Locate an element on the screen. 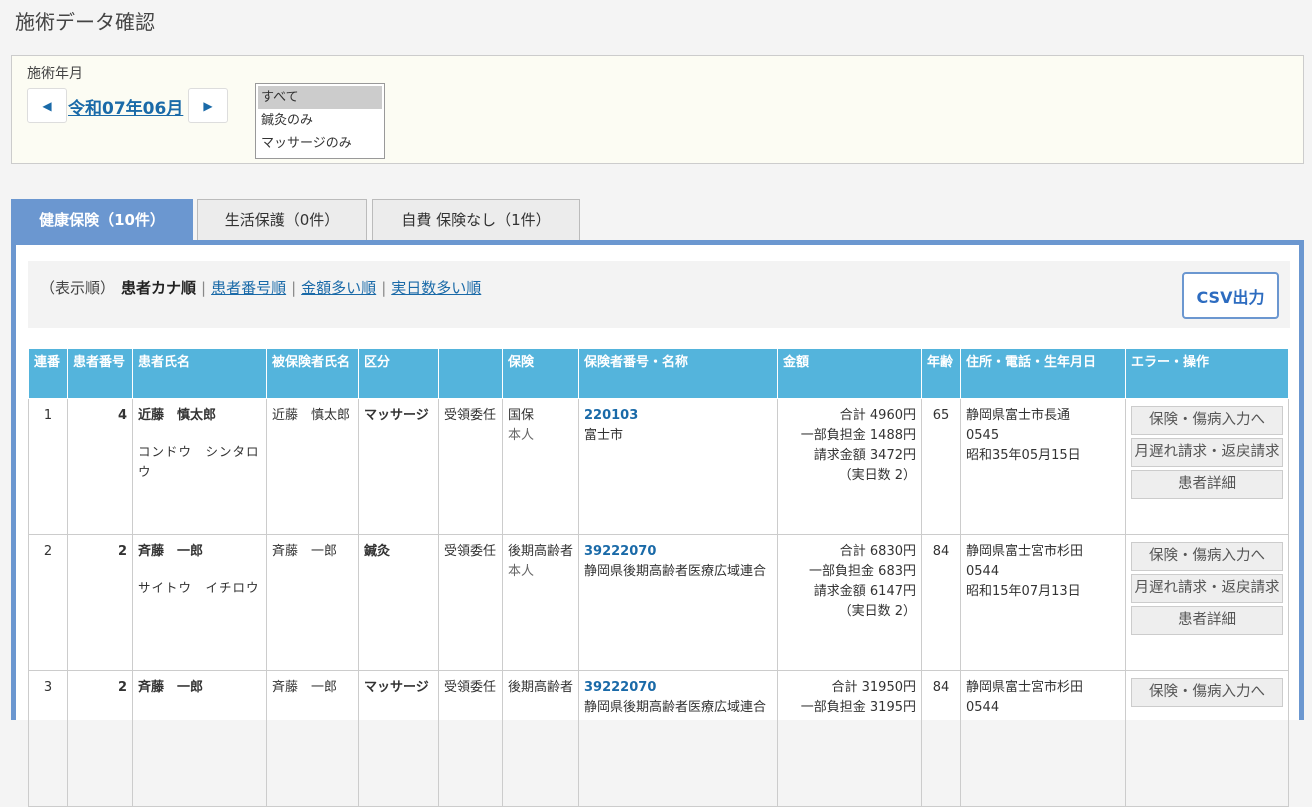 The image size is (1312, 807). header-patient-number: 患者番号 is located at coordinates (100, 373).